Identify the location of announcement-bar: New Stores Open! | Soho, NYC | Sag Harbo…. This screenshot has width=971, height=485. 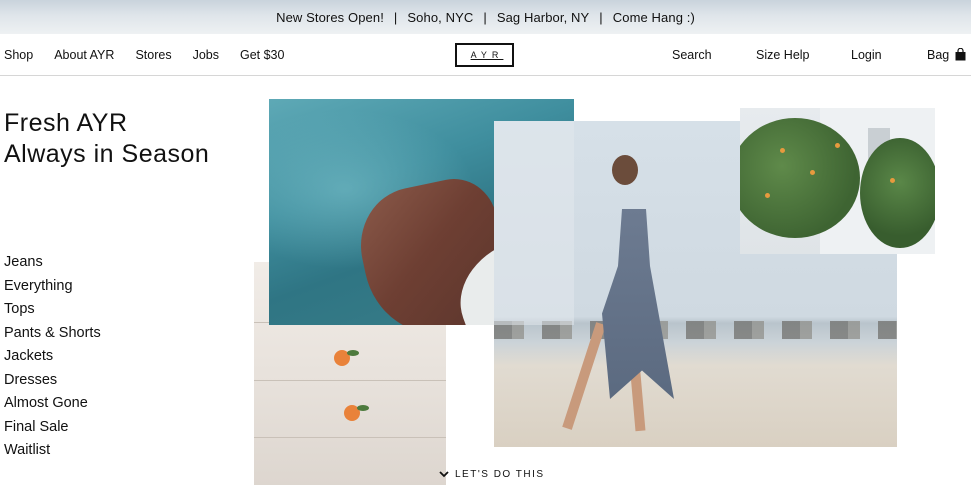
(485, 17).